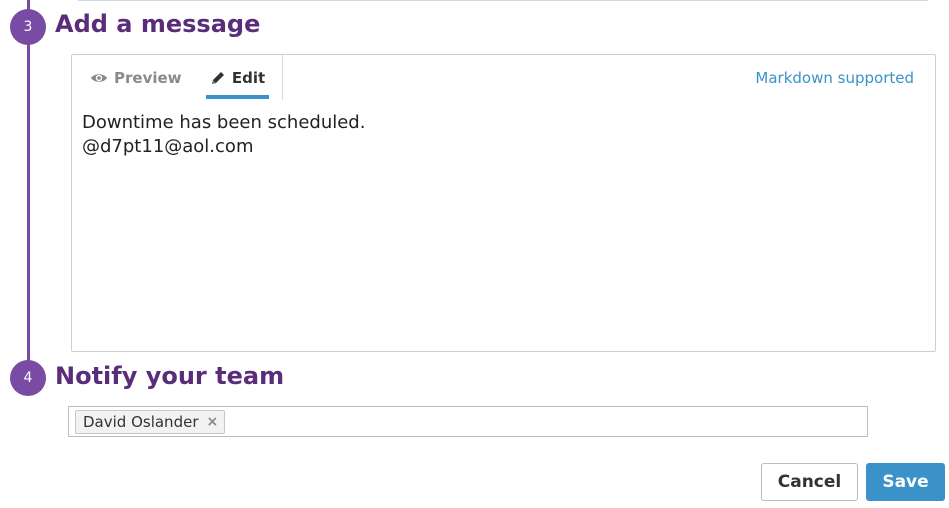 The width and height of the screenshot is (949, 508). Describe the element at coordinates (809, 482) in the screenshot. I see `cancel-button: Cancel` at that location.